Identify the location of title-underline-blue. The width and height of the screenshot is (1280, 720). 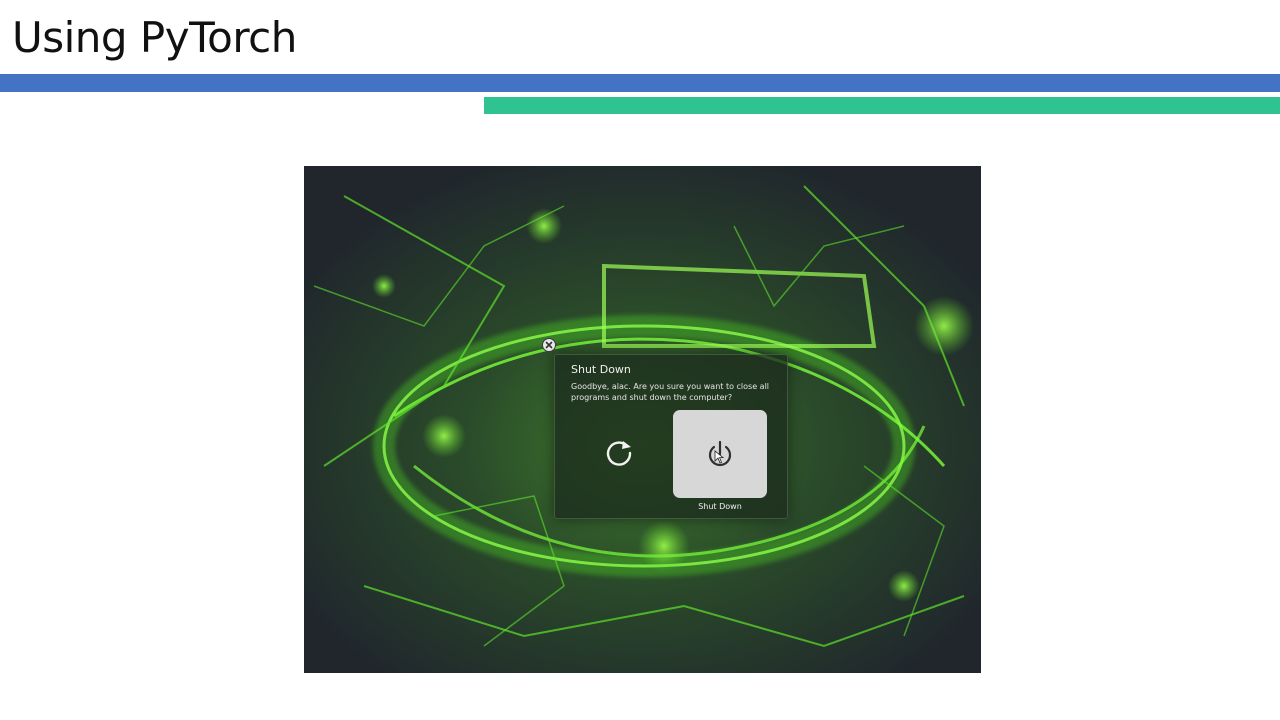
(640, 83).